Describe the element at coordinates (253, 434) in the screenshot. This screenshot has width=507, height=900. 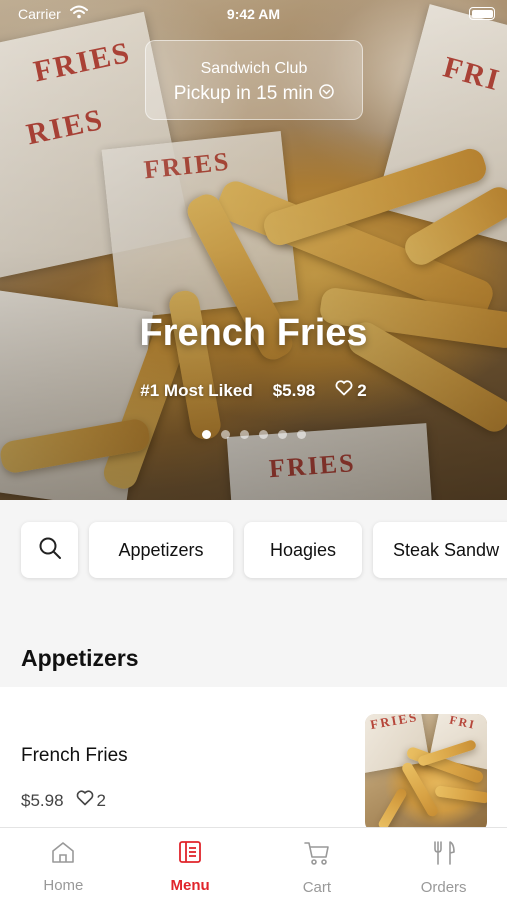
I see `carousel-dots` at that location.